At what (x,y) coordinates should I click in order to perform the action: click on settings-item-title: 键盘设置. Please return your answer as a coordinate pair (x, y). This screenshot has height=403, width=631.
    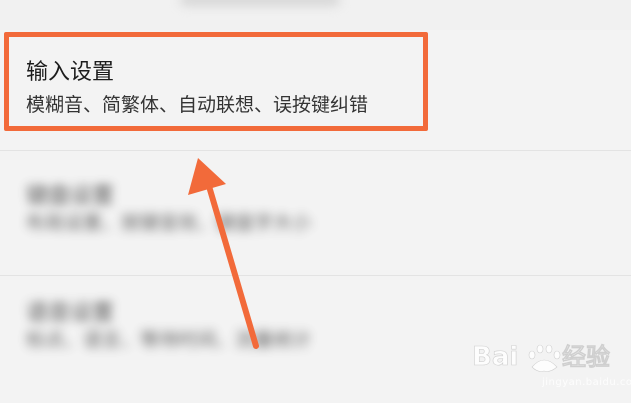
    Looking at the image, I should click on (70, 196).